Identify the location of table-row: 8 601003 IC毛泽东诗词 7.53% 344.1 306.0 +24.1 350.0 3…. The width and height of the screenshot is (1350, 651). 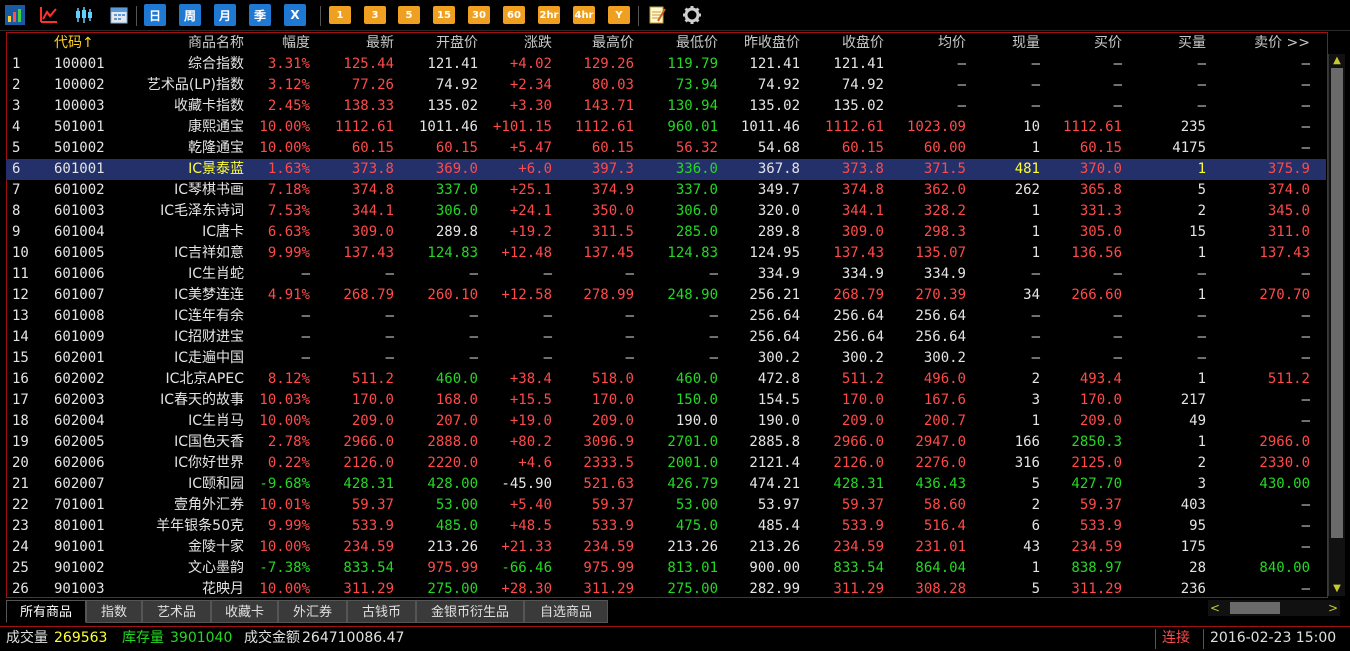
(666, 211).